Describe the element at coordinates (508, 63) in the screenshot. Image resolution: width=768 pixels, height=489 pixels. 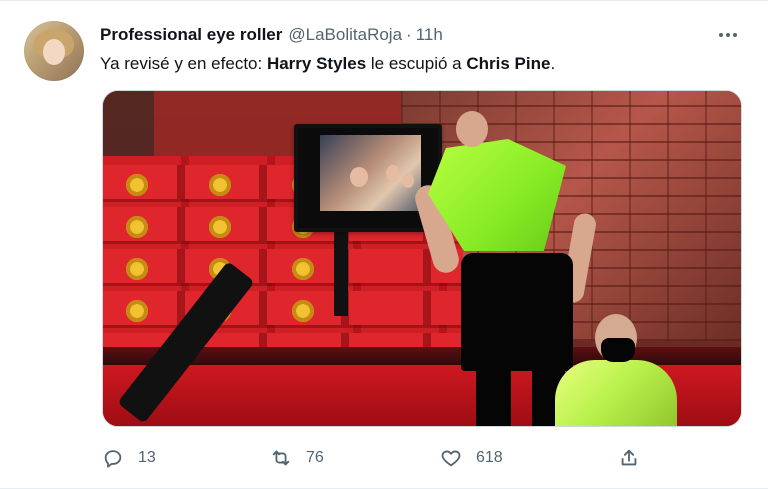
I see `tweet-bold-name-2: Chris Pine` at that location.